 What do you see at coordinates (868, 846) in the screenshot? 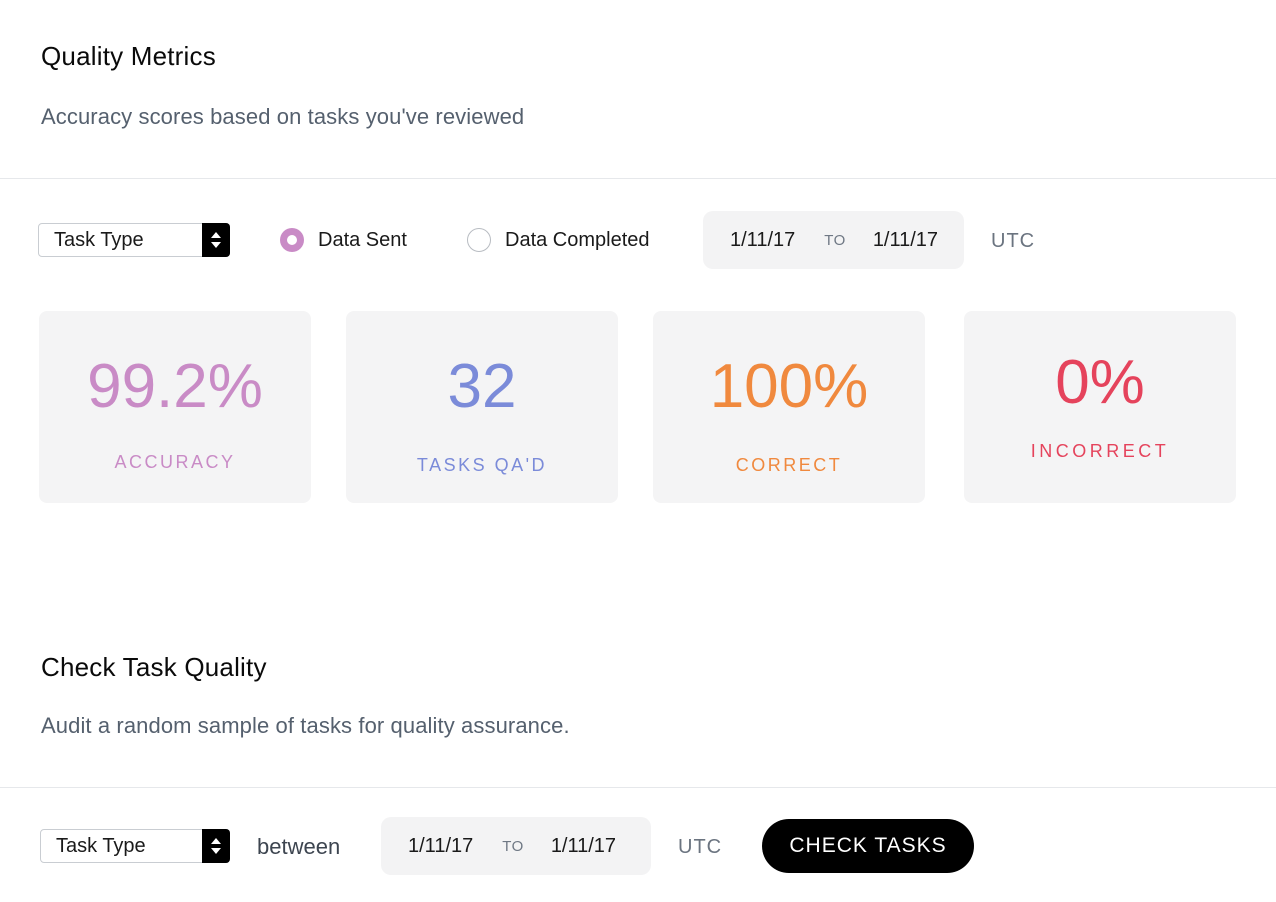
I see `check-tasks-button: CHECK TASKS` at bounding box center [868, 846].